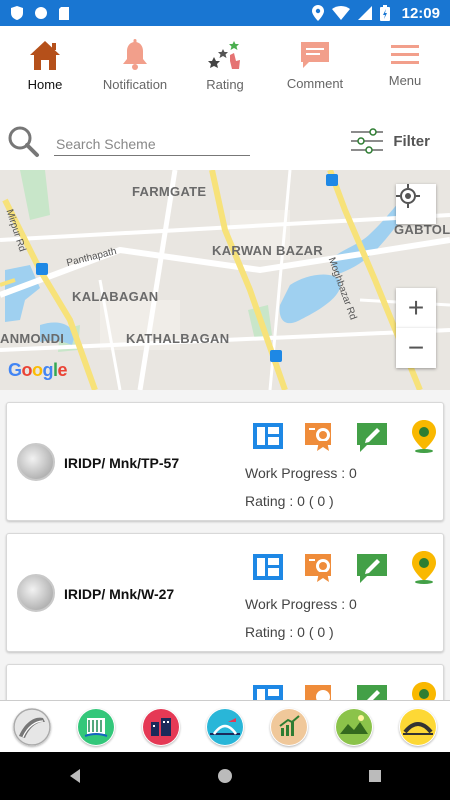 This screenshot has height=800, width=450. Describe the element at coordinates (75, 776) in the screenshot. I see `back-icon` at that location.